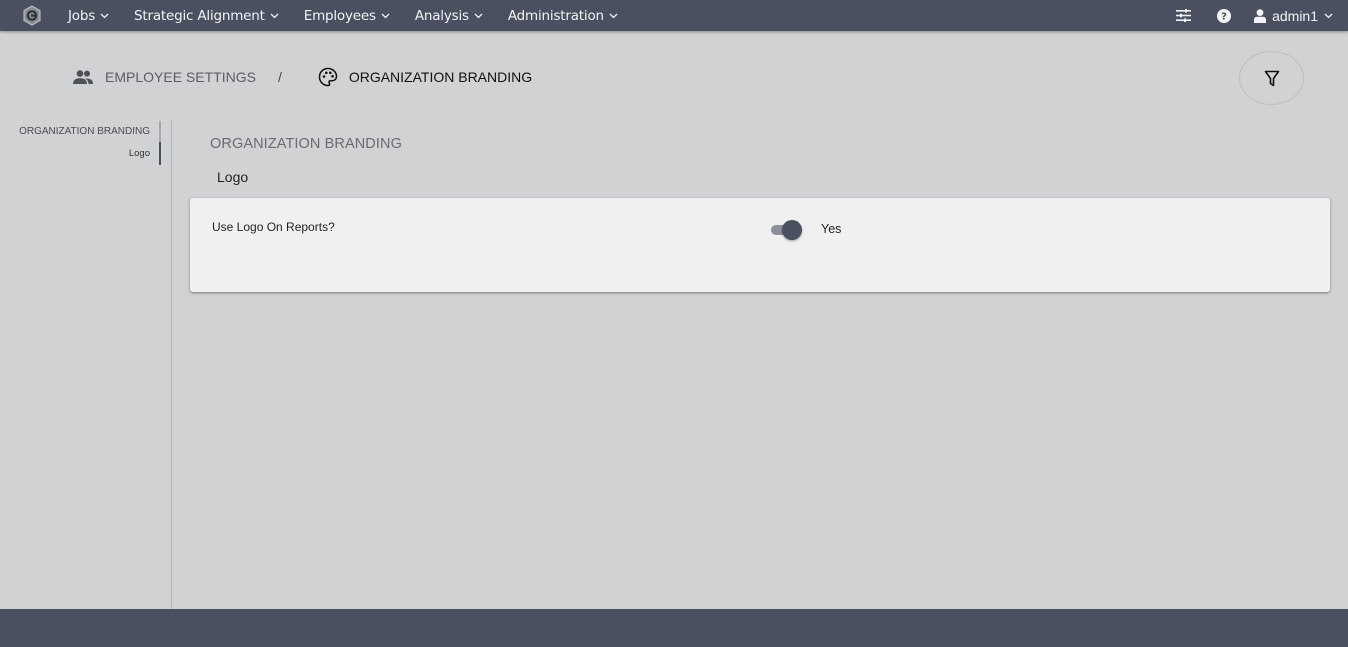 The image size is (1348, 647). I want to click on topbar-tools: ? admin1, so click(1261, 15).